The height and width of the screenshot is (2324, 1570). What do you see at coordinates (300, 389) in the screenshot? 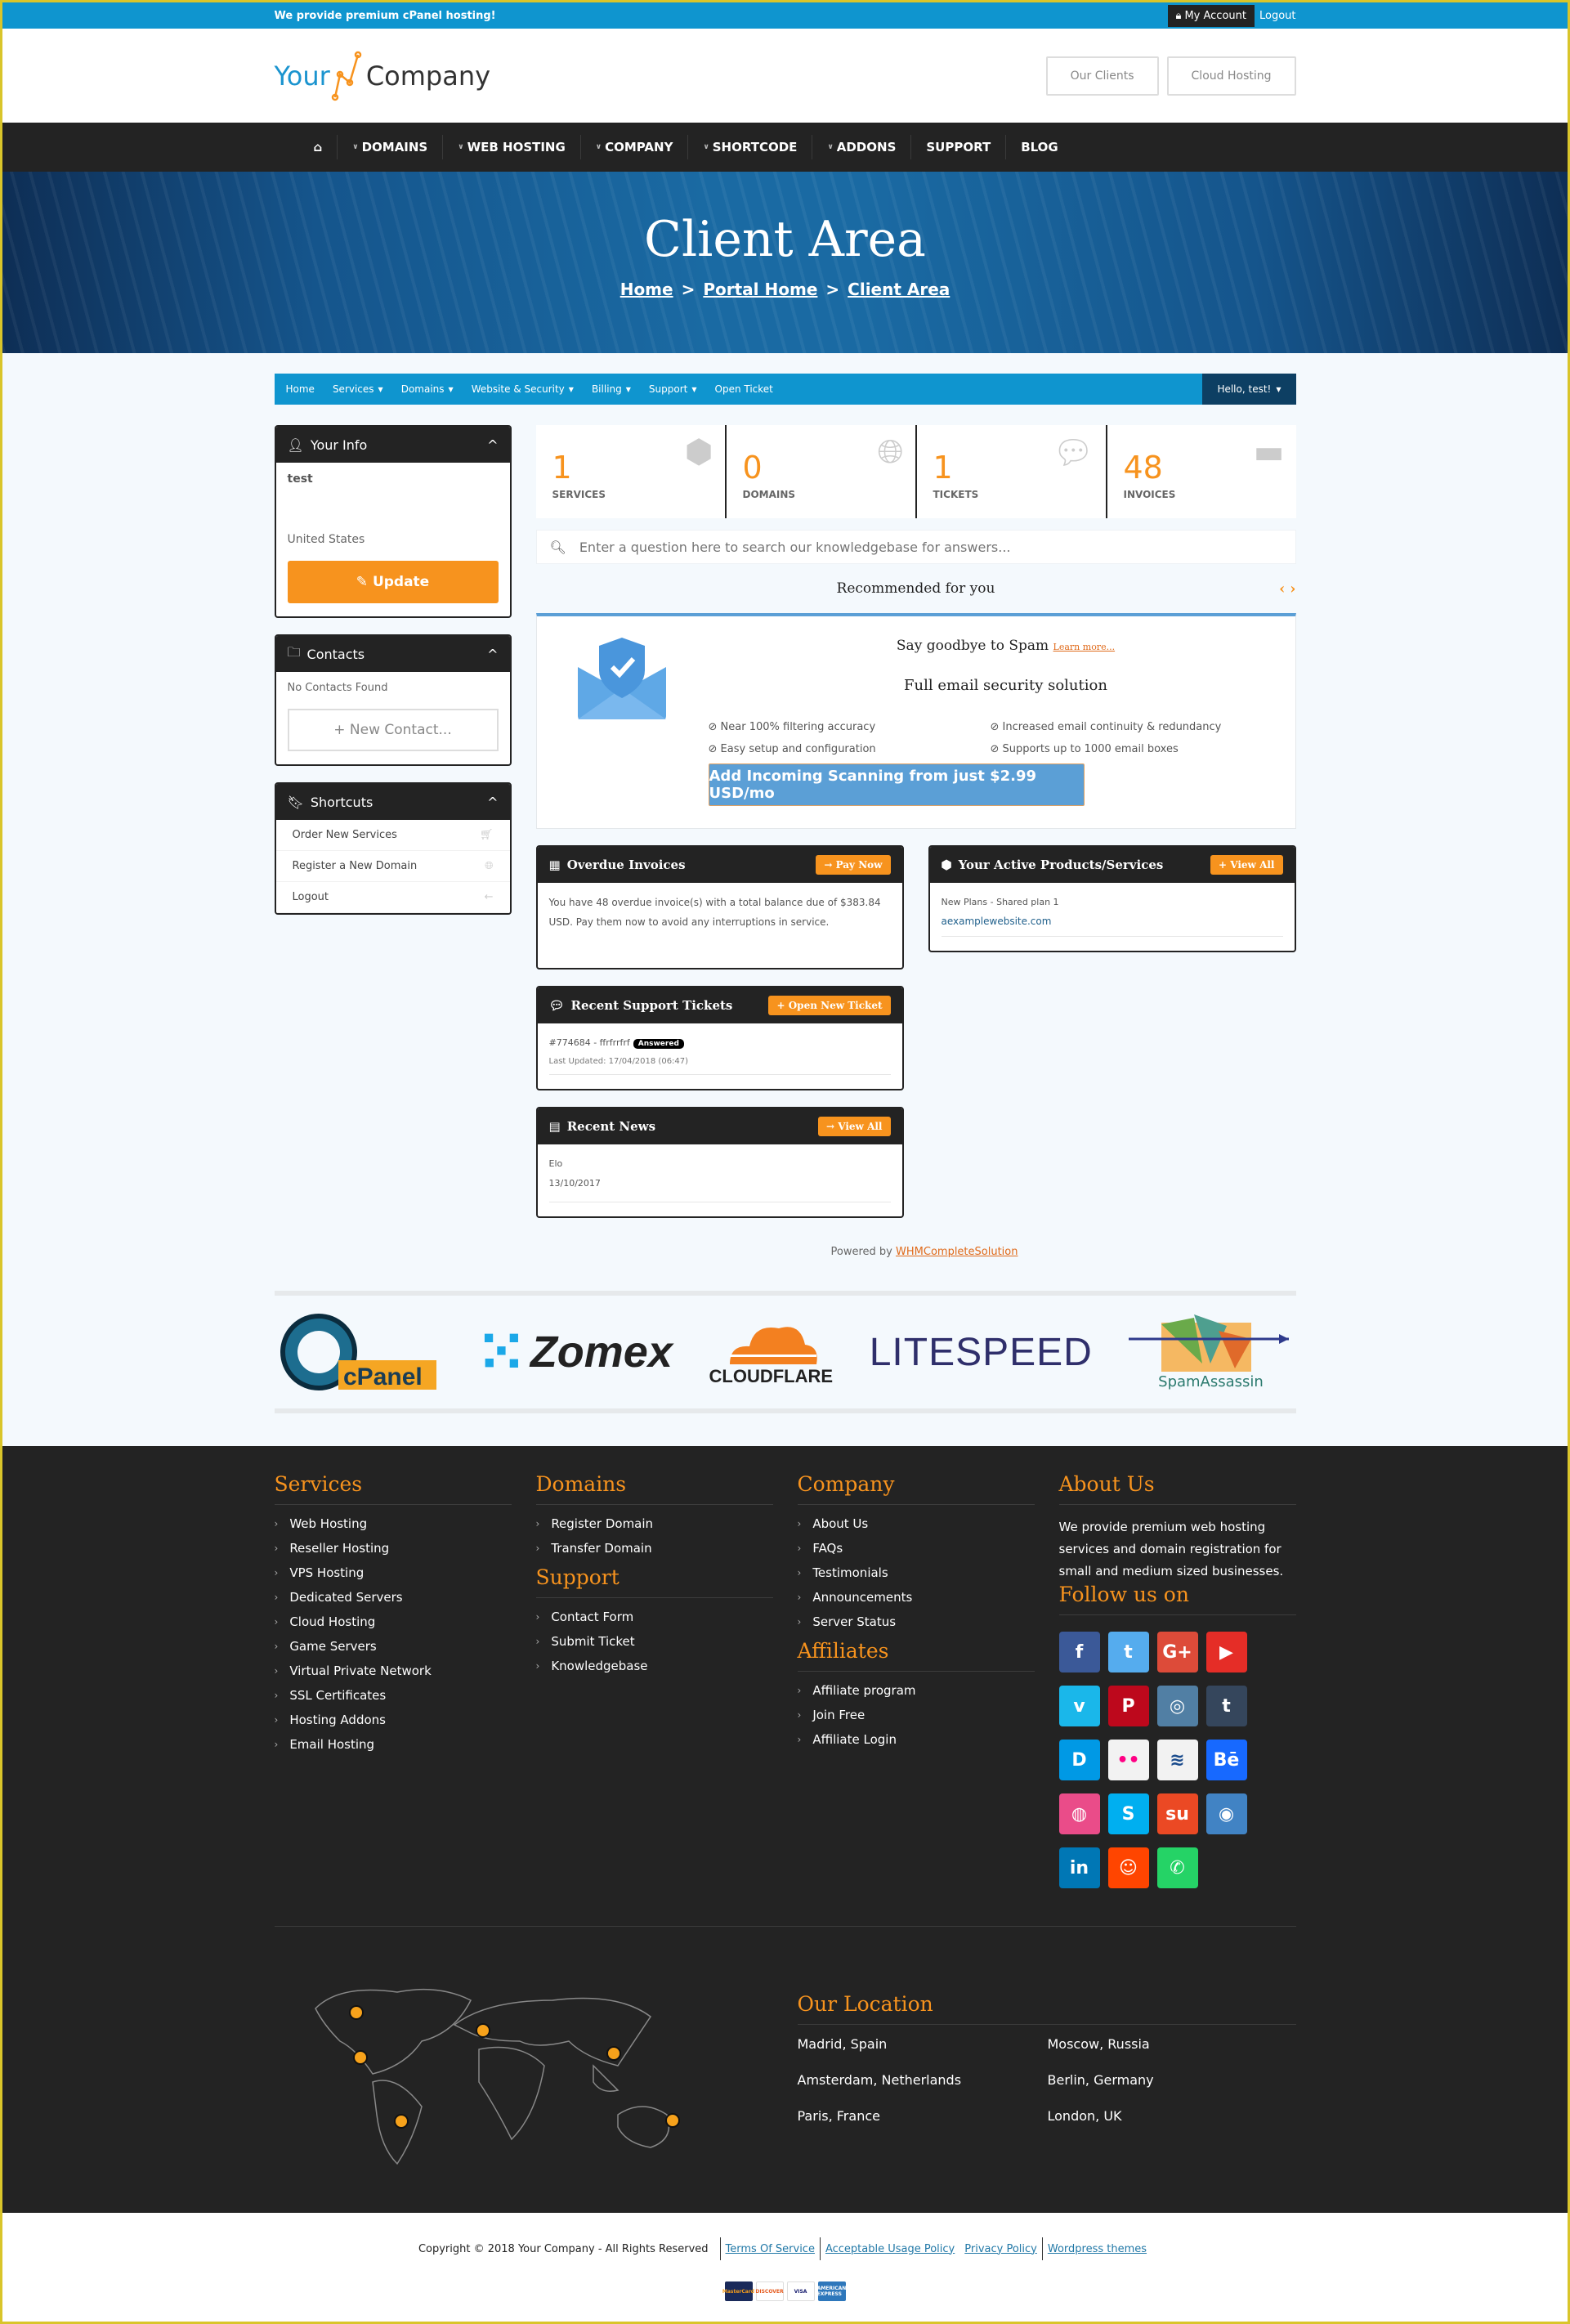
I see `client-nav-home: Home` at bounding box center [300, 389].